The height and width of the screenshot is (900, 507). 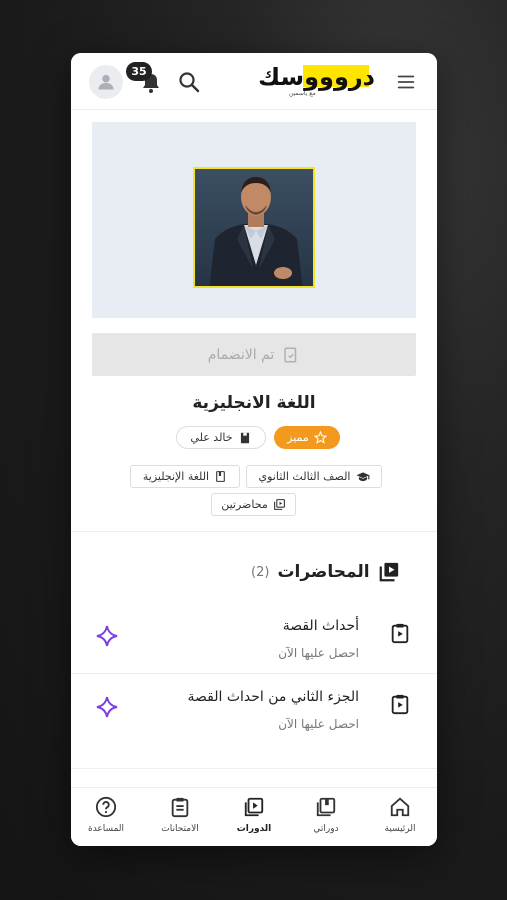 I want to click on lectures-count-label: محاضرتين, so click(x=244, y=504).